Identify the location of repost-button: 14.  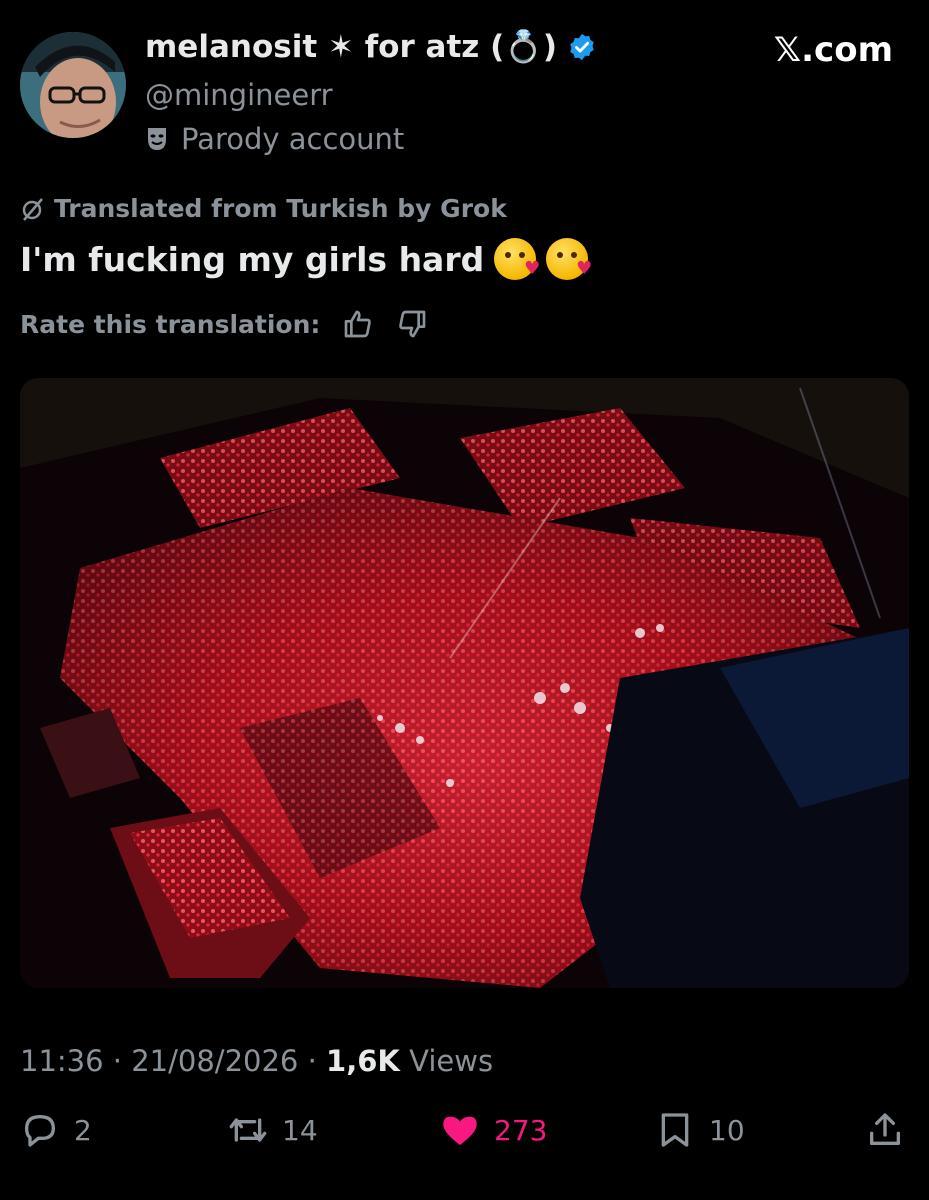
(273, 1130).